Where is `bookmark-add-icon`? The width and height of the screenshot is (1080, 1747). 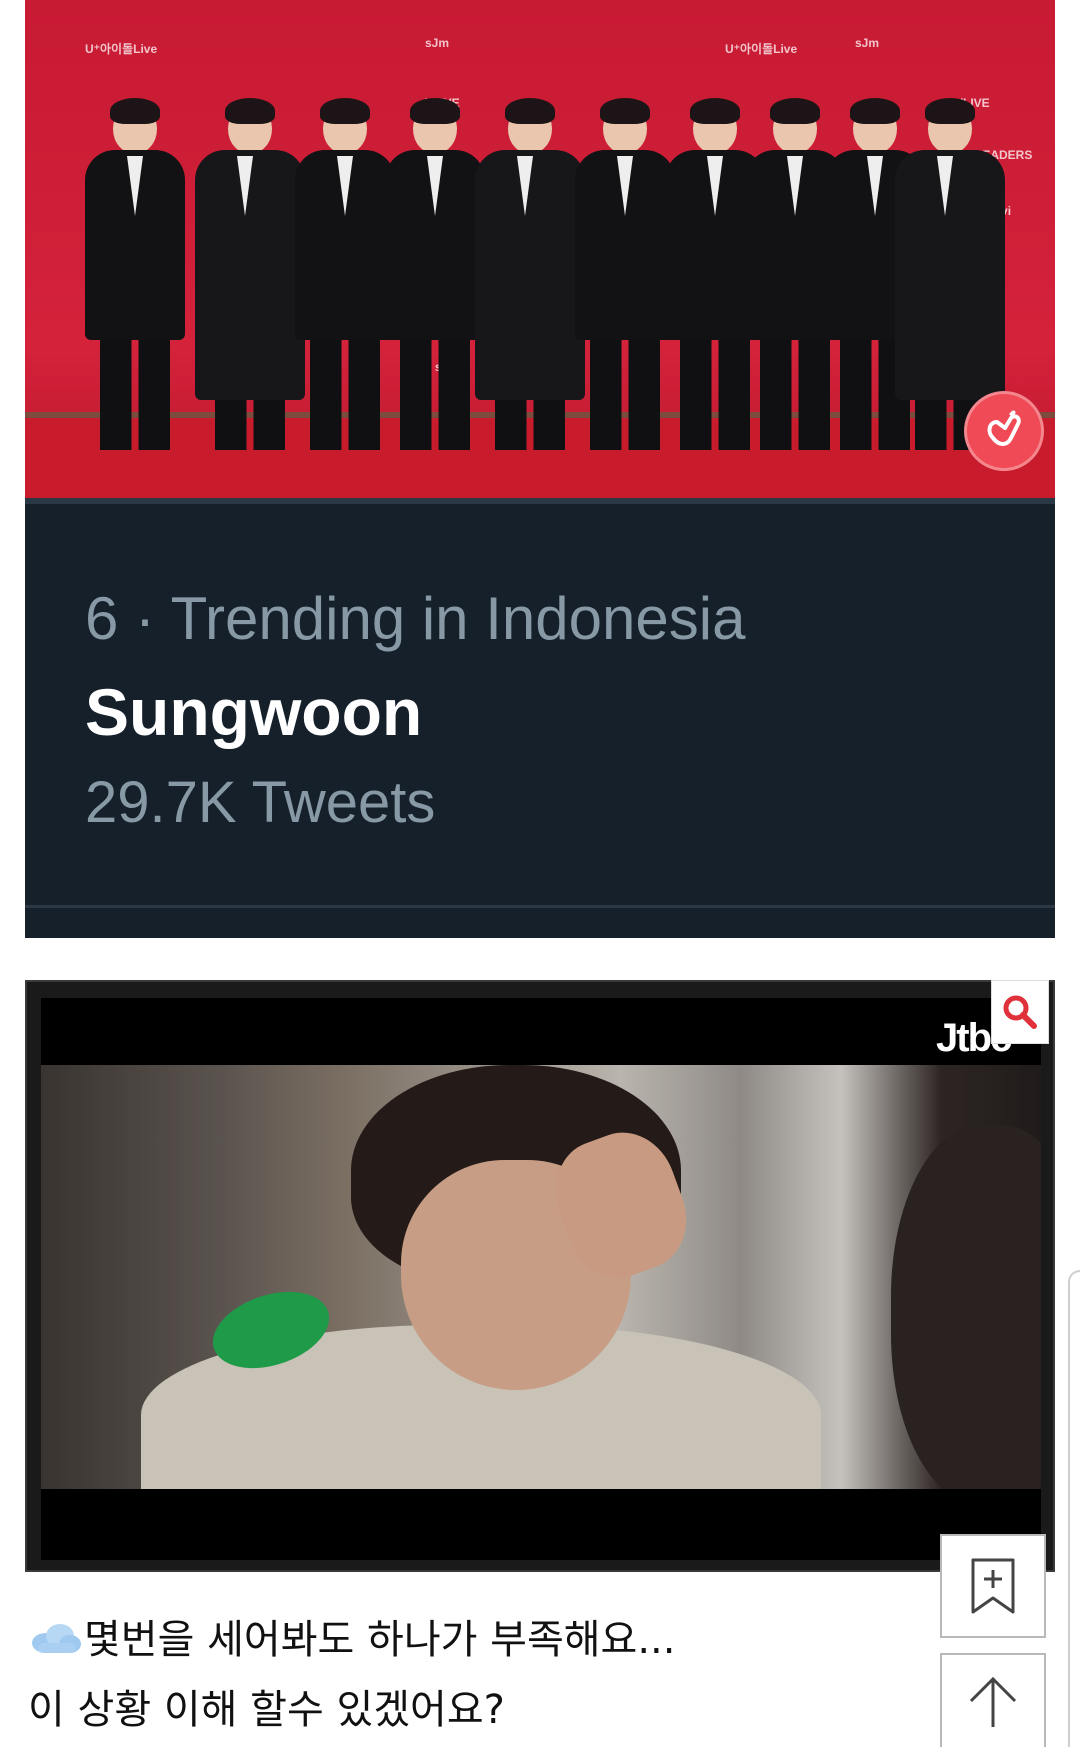 bookmark-add-icon is located at coordinates (993, 1586).